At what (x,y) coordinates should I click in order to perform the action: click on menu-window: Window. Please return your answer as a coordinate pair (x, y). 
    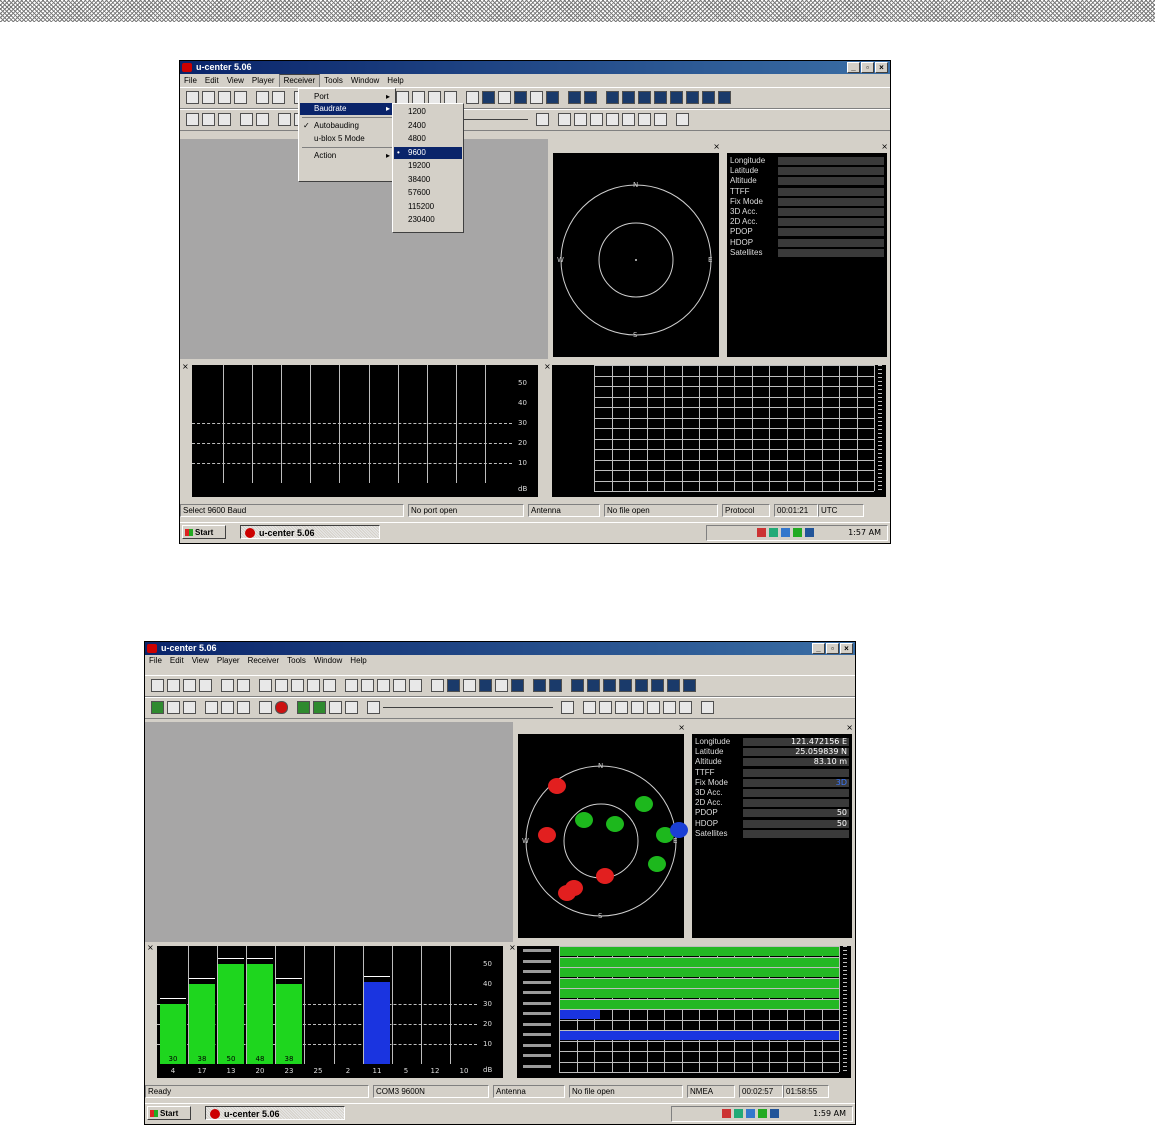
    Looking at the image, I should click on (365, 81).